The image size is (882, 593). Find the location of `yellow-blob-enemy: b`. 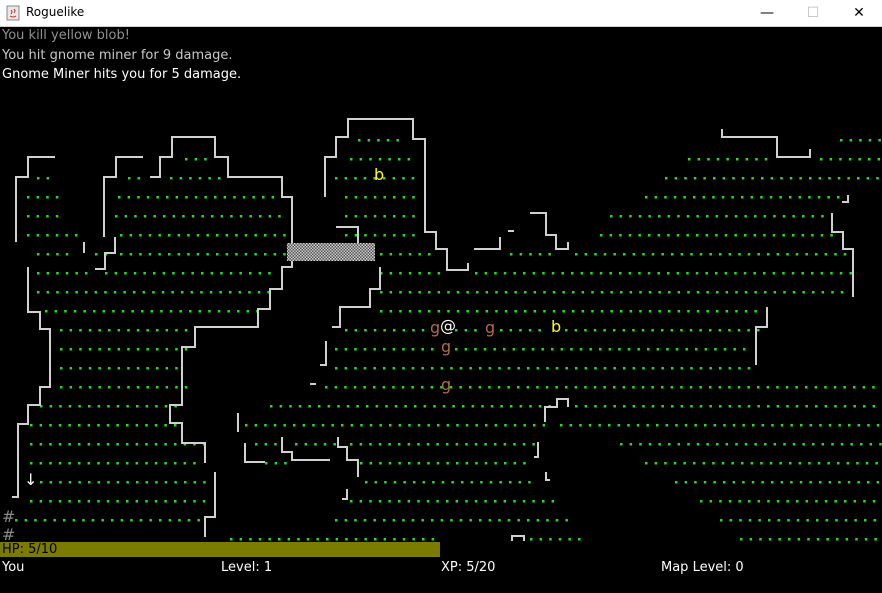

yellow-blob-enemy: b is located at coordinates (379, 174).